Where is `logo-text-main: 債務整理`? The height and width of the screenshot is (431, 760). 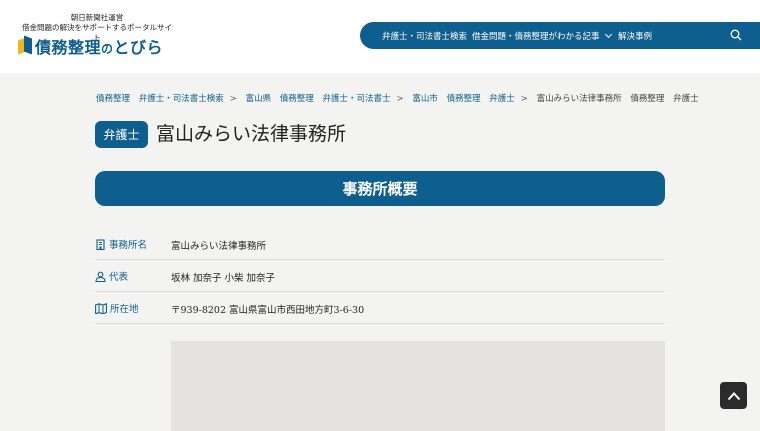 logo-text-main: 債務整理 is located at coordinates (68, 47).